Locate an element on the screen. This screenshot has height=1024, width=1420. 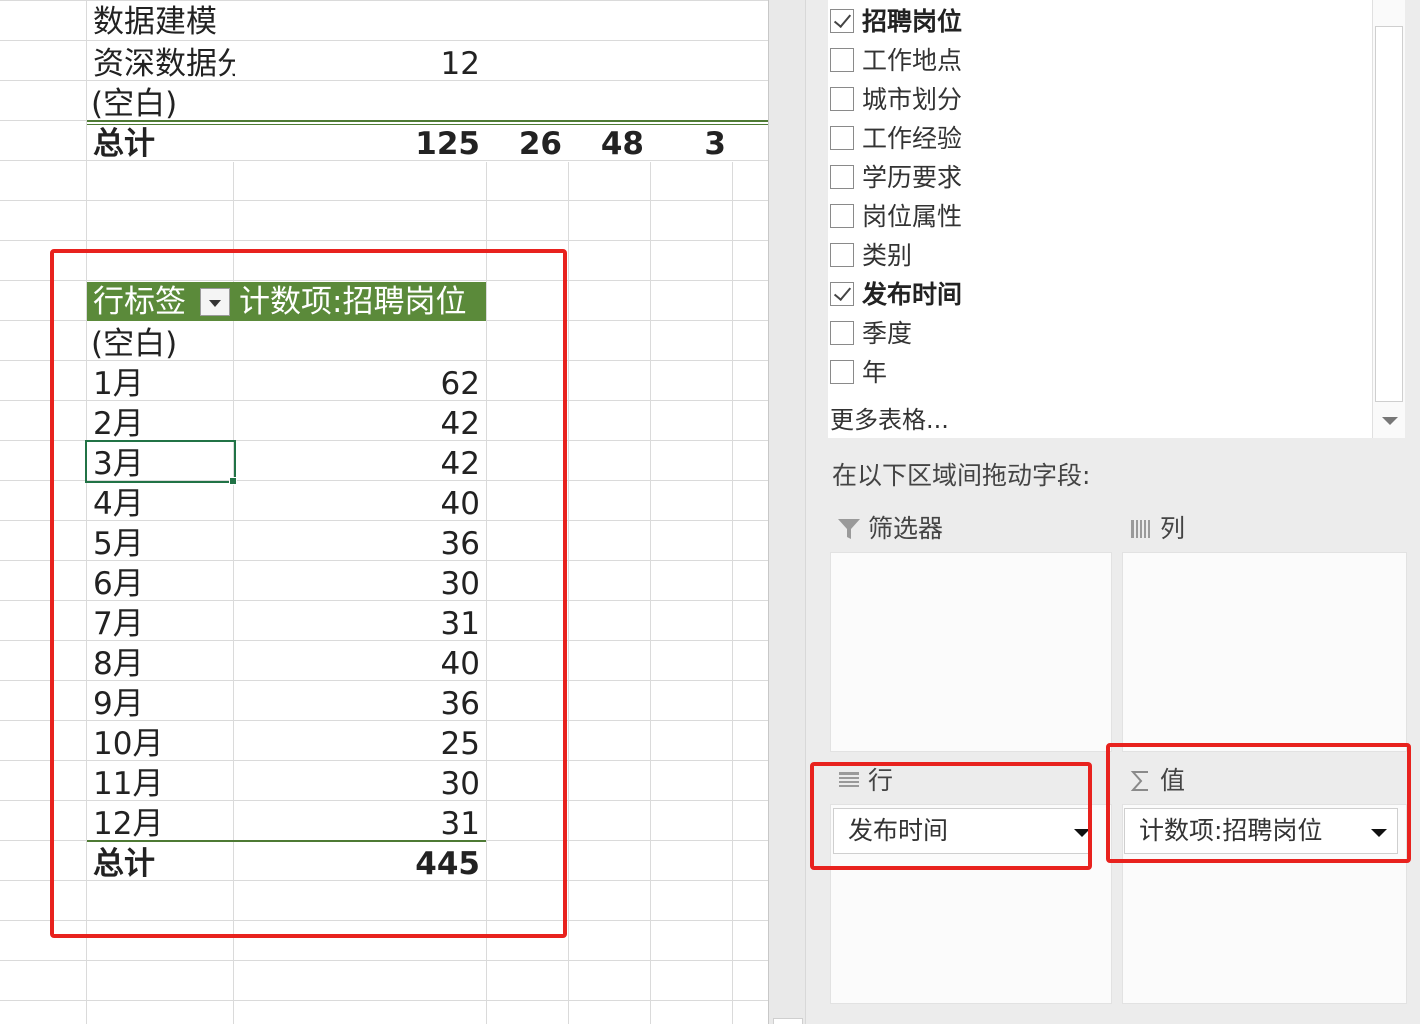
filters-area-title: 筛选器 is located at coordinates (906, 528).